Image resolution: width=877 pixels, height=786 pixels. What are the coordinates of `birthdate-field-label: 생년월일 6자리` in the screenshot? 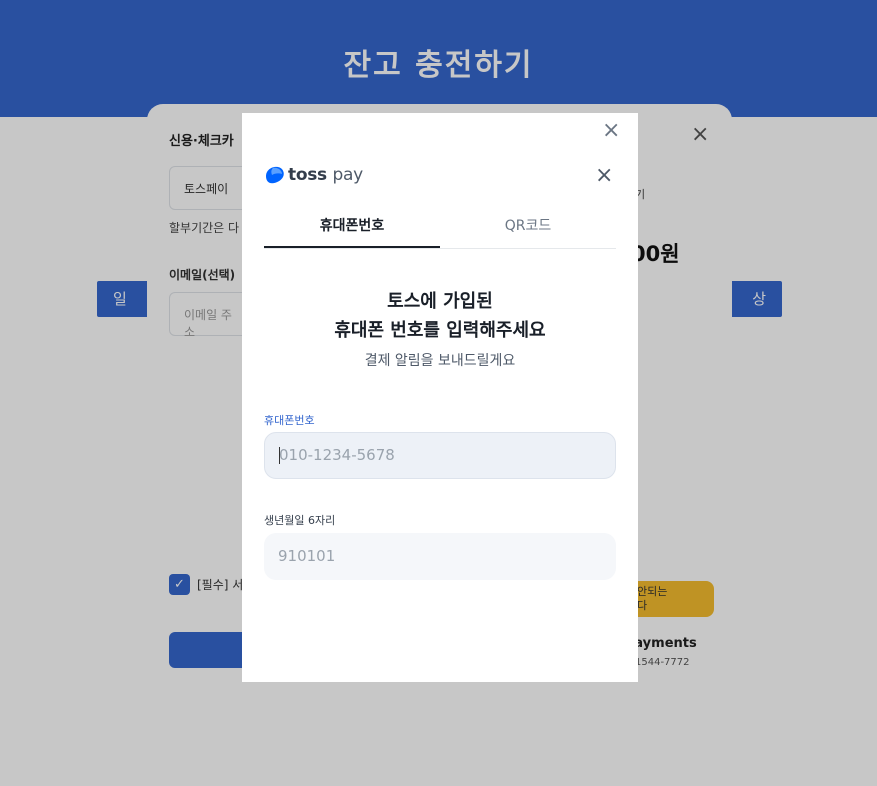 It's located at (300, 520).